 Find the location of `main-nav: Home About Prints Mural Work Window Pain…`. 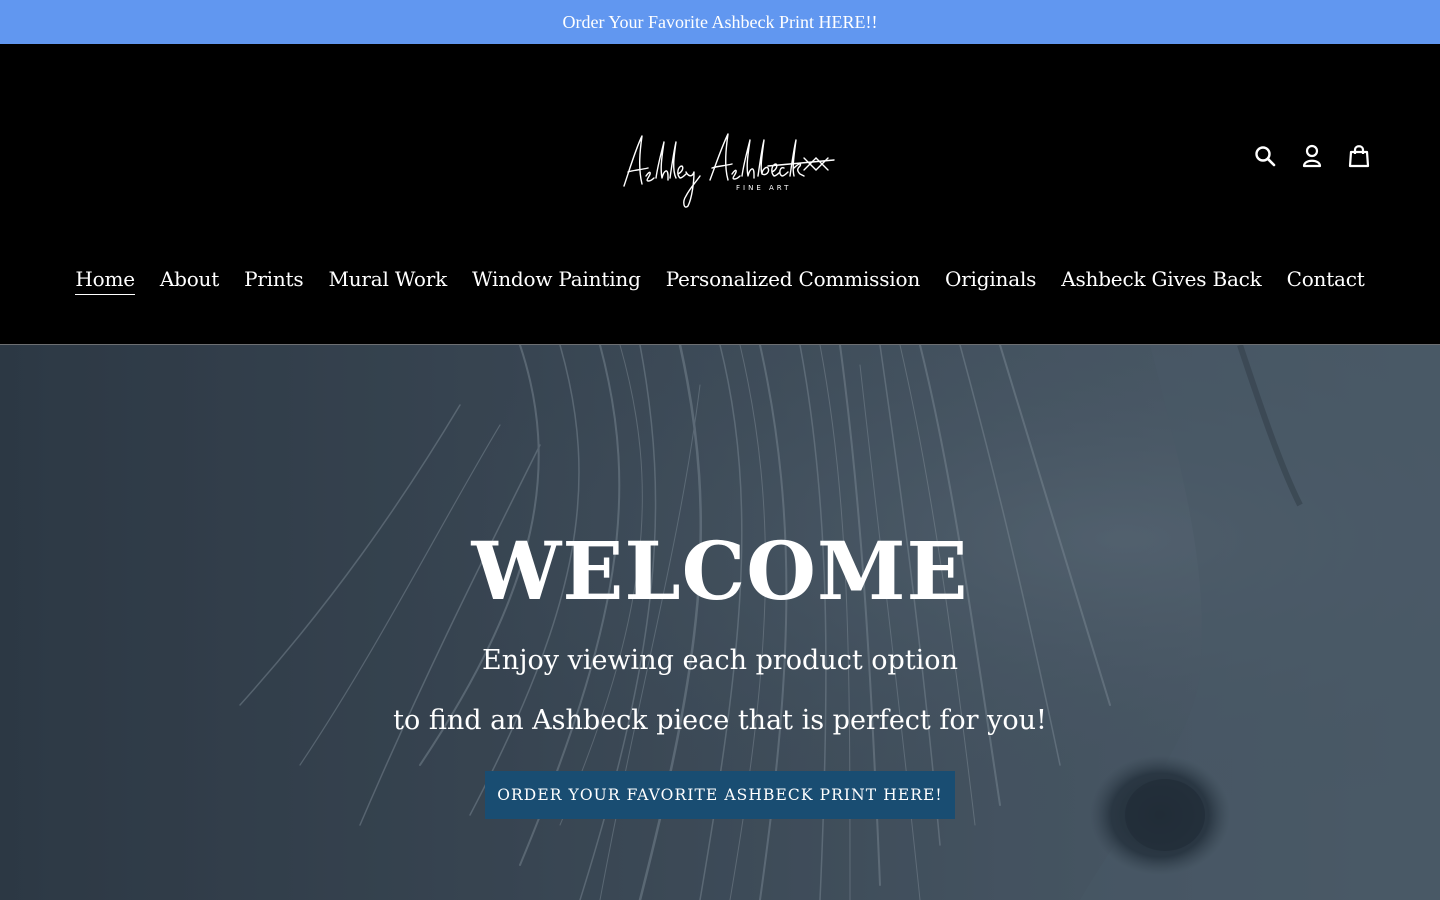

main-nav: Home About Prints Mural Work Window Pain… is located at coordinates (720, 280).